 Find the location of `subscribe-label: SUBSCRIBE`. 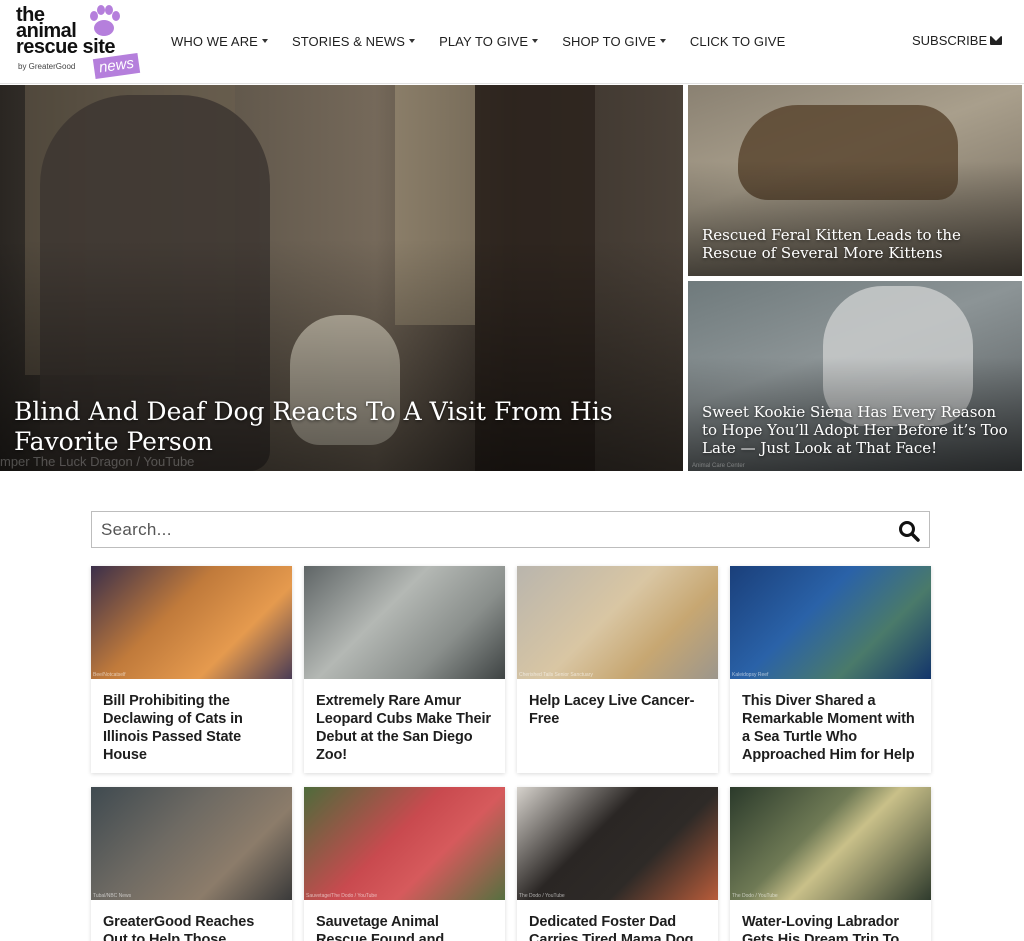

subscribe-label: SUBSCRIBE is located at coordinates (950, 40).